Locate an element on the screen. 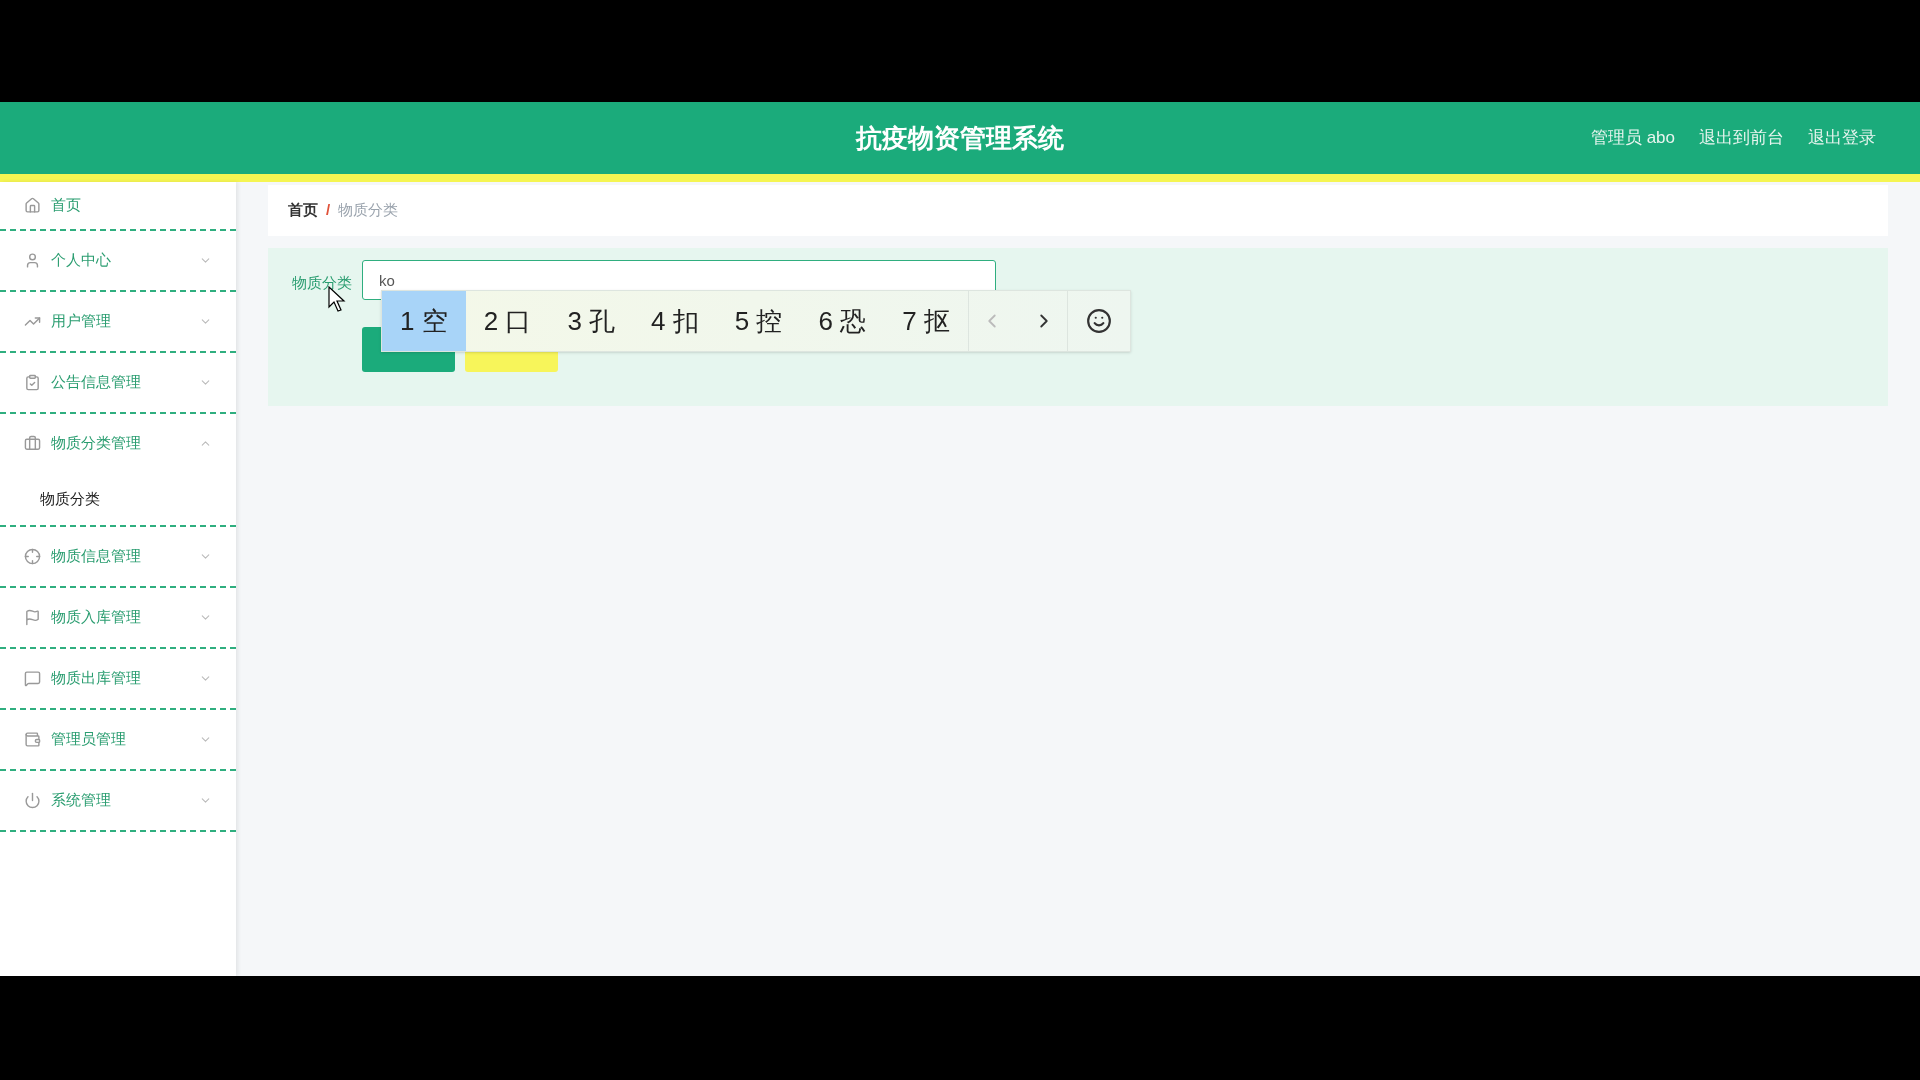 The height and width of the screenshot is (1080, 1920). app-title: 抗疫物资管理系统 is located at coordinates (960, 138).